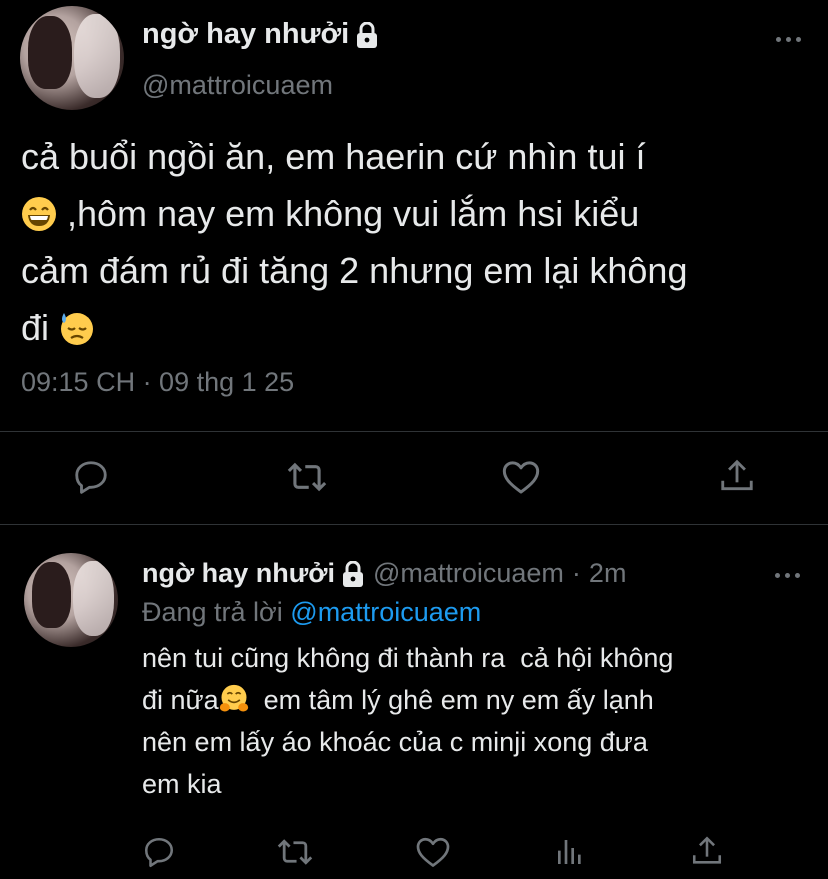 This screenshot has height=879, width=828. What do you see at coordinates (157, 382) in the screenshot?
I see `timestamp: 09:15 CH · 09 thg 1 25` at bounding box center [157, 382].